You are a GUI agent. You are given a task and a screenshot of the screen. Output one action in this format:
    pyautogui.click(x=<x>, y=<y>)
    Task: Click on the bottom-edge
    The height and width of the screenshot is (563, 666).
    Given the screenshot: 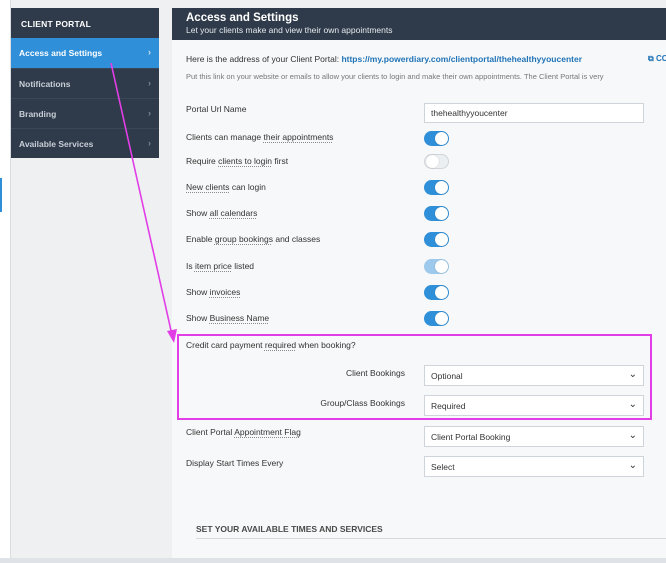 What is the action you would take?
    pyautogui.click(x=333, y=560)
    